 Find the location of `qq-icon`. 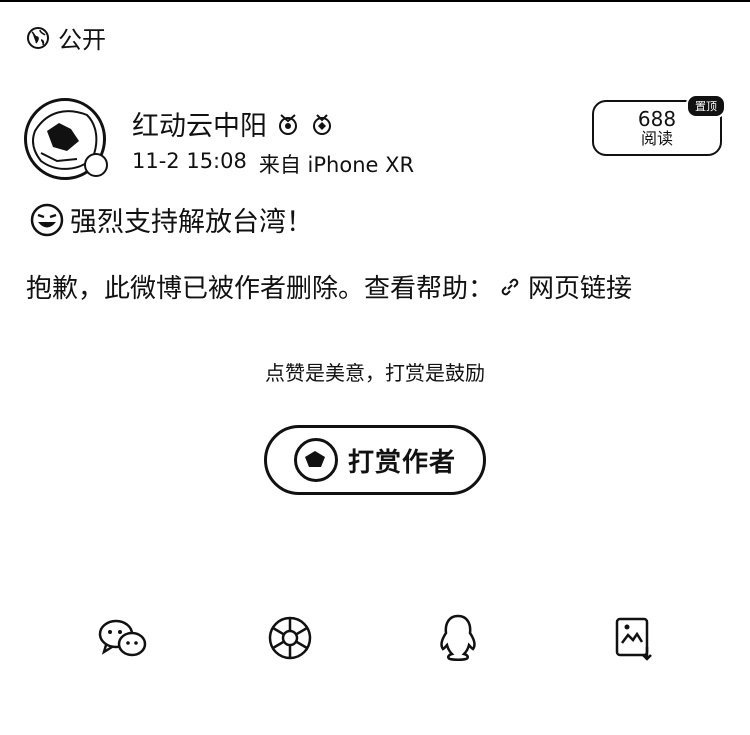

qq-icon is located at coordinates (458, 637).